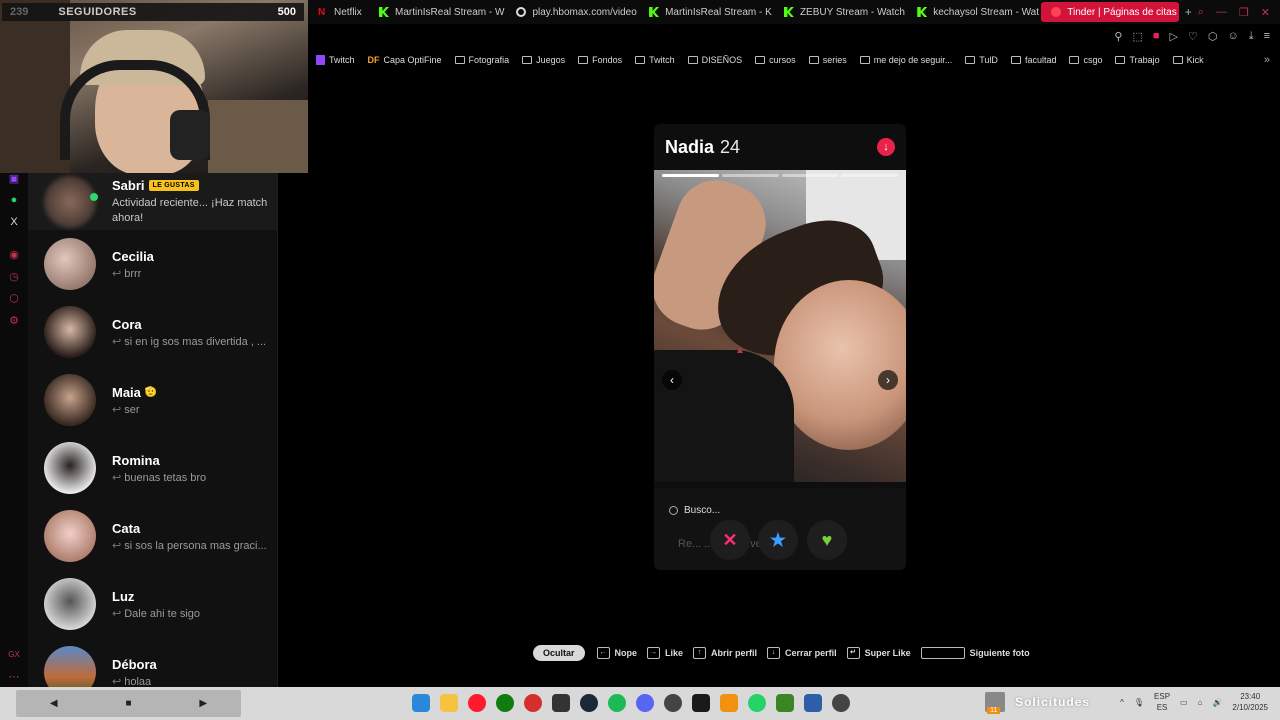 The image size is (1280, 720). I want to click on list-item: Cecilia ↩ brrr, so click(152, 264).